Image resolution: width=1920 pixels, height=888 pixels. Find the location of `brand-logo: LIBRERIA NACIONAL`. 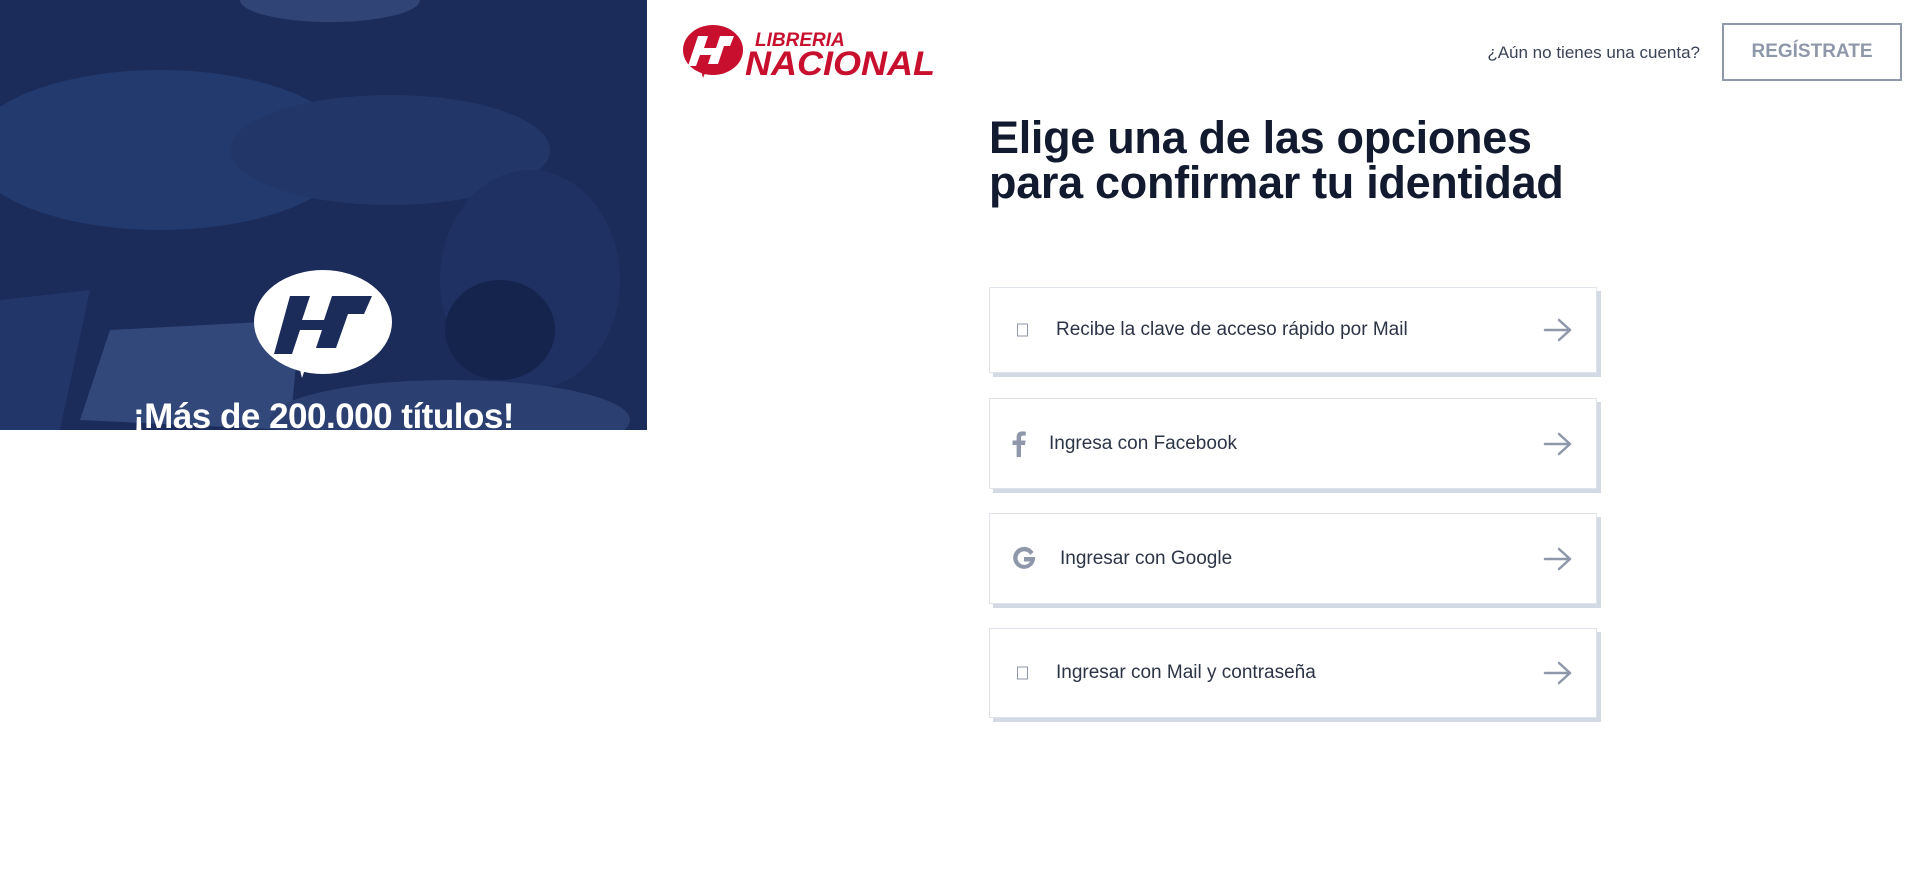

brand-logo: LIBRERIA NACIONAL is located at coordinates (810, 52).